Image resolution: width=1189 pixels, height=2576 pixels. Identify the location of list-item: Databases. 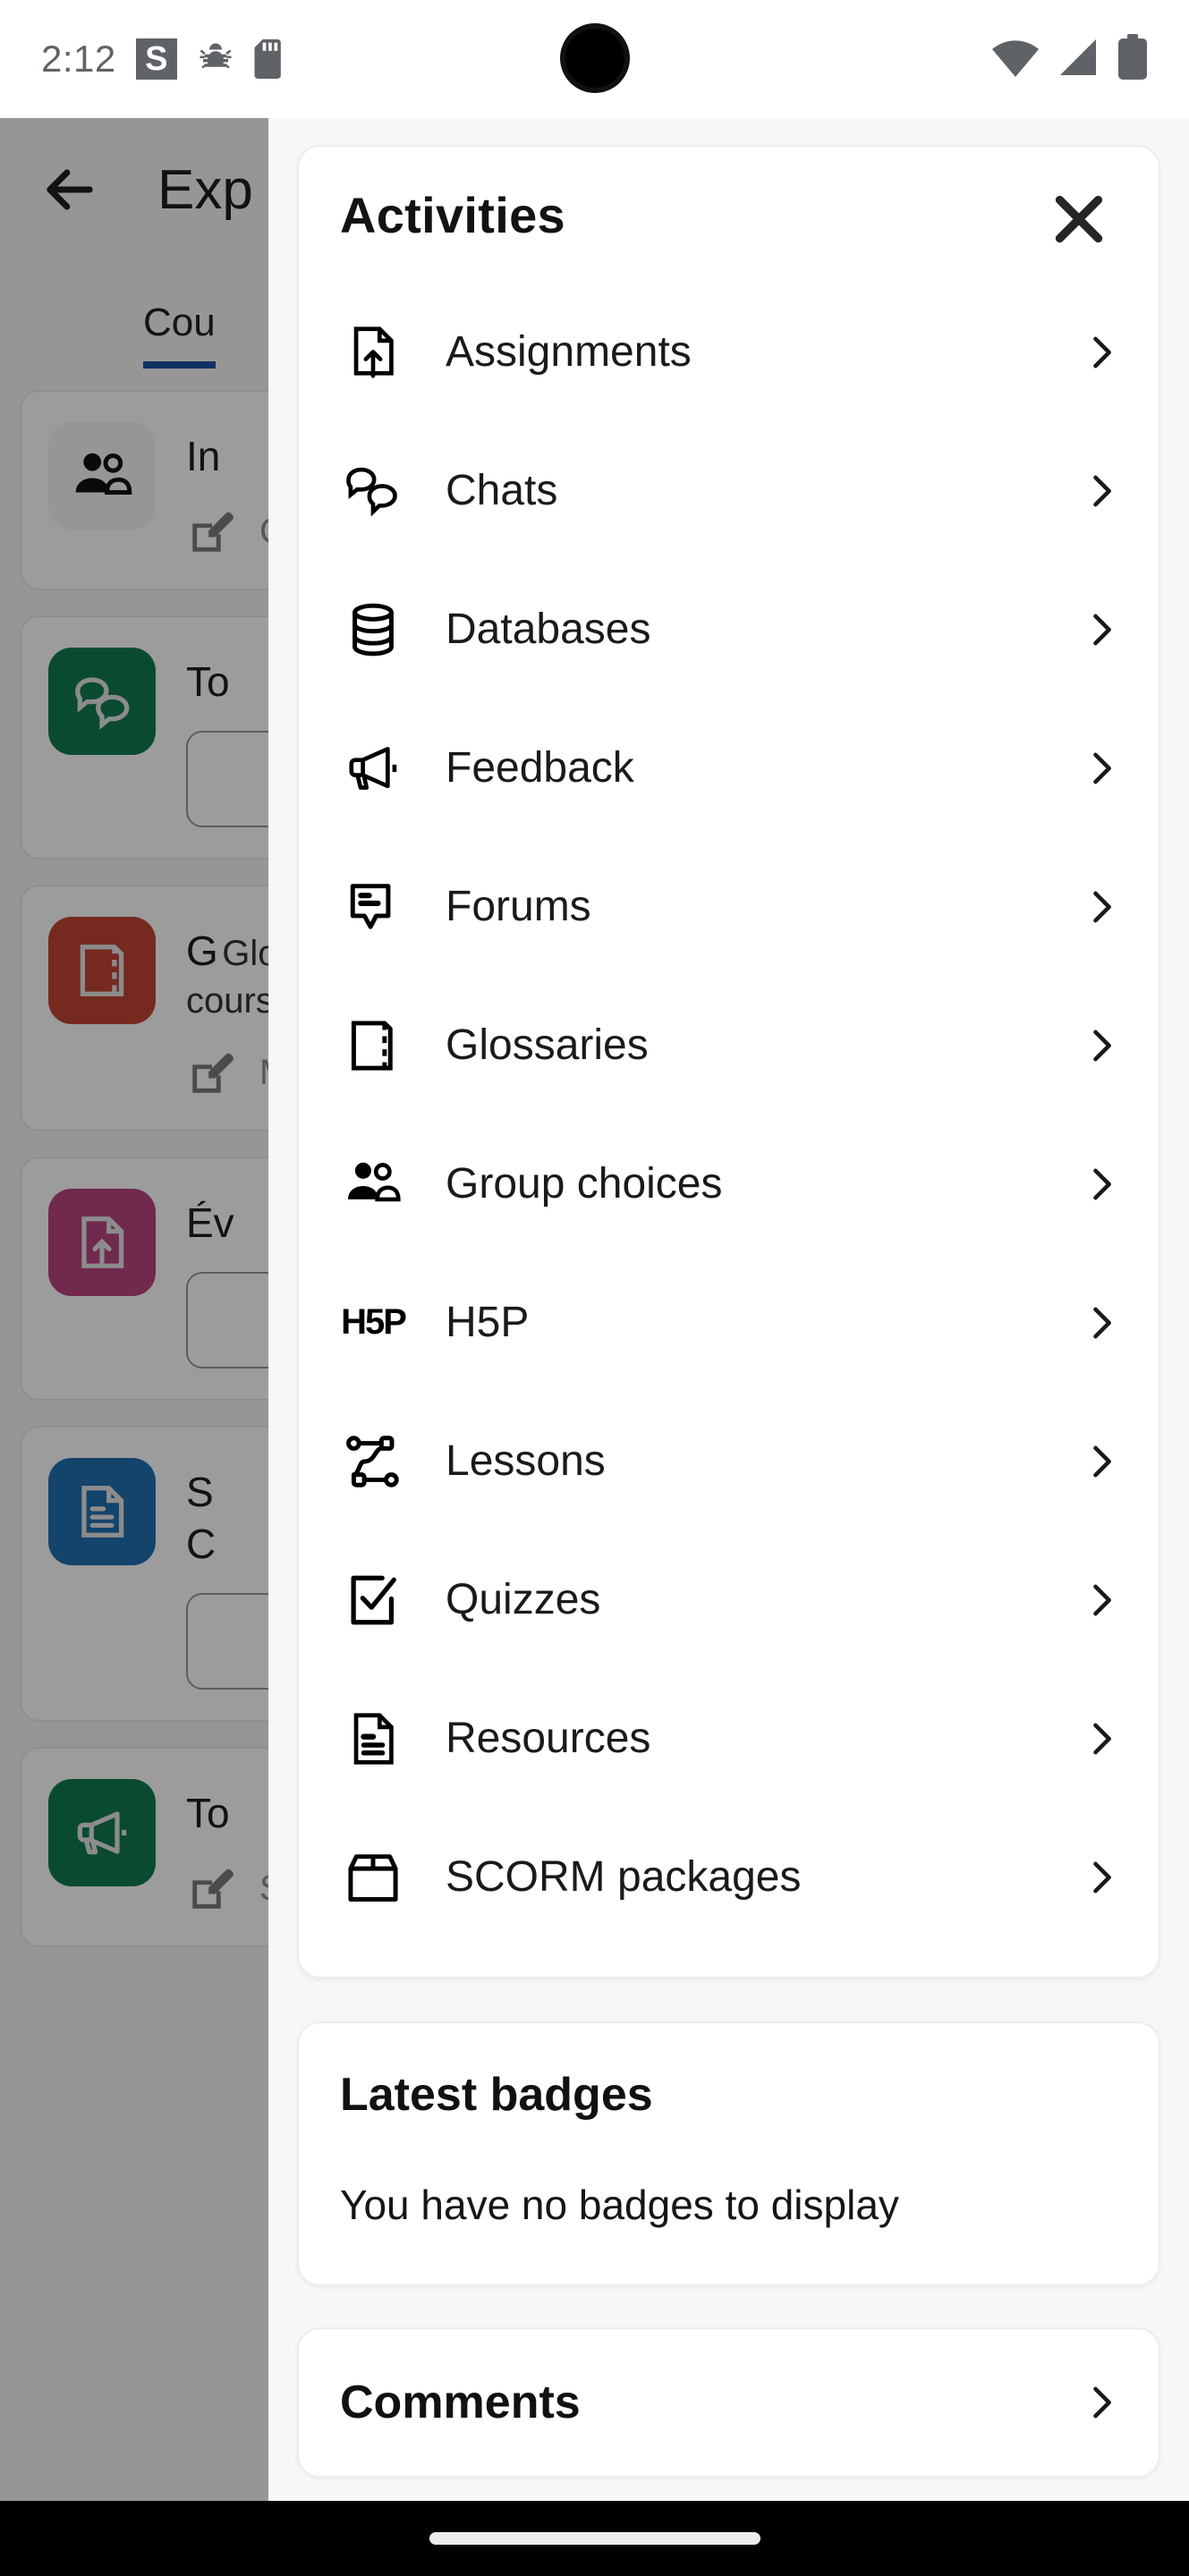
(729, 629).